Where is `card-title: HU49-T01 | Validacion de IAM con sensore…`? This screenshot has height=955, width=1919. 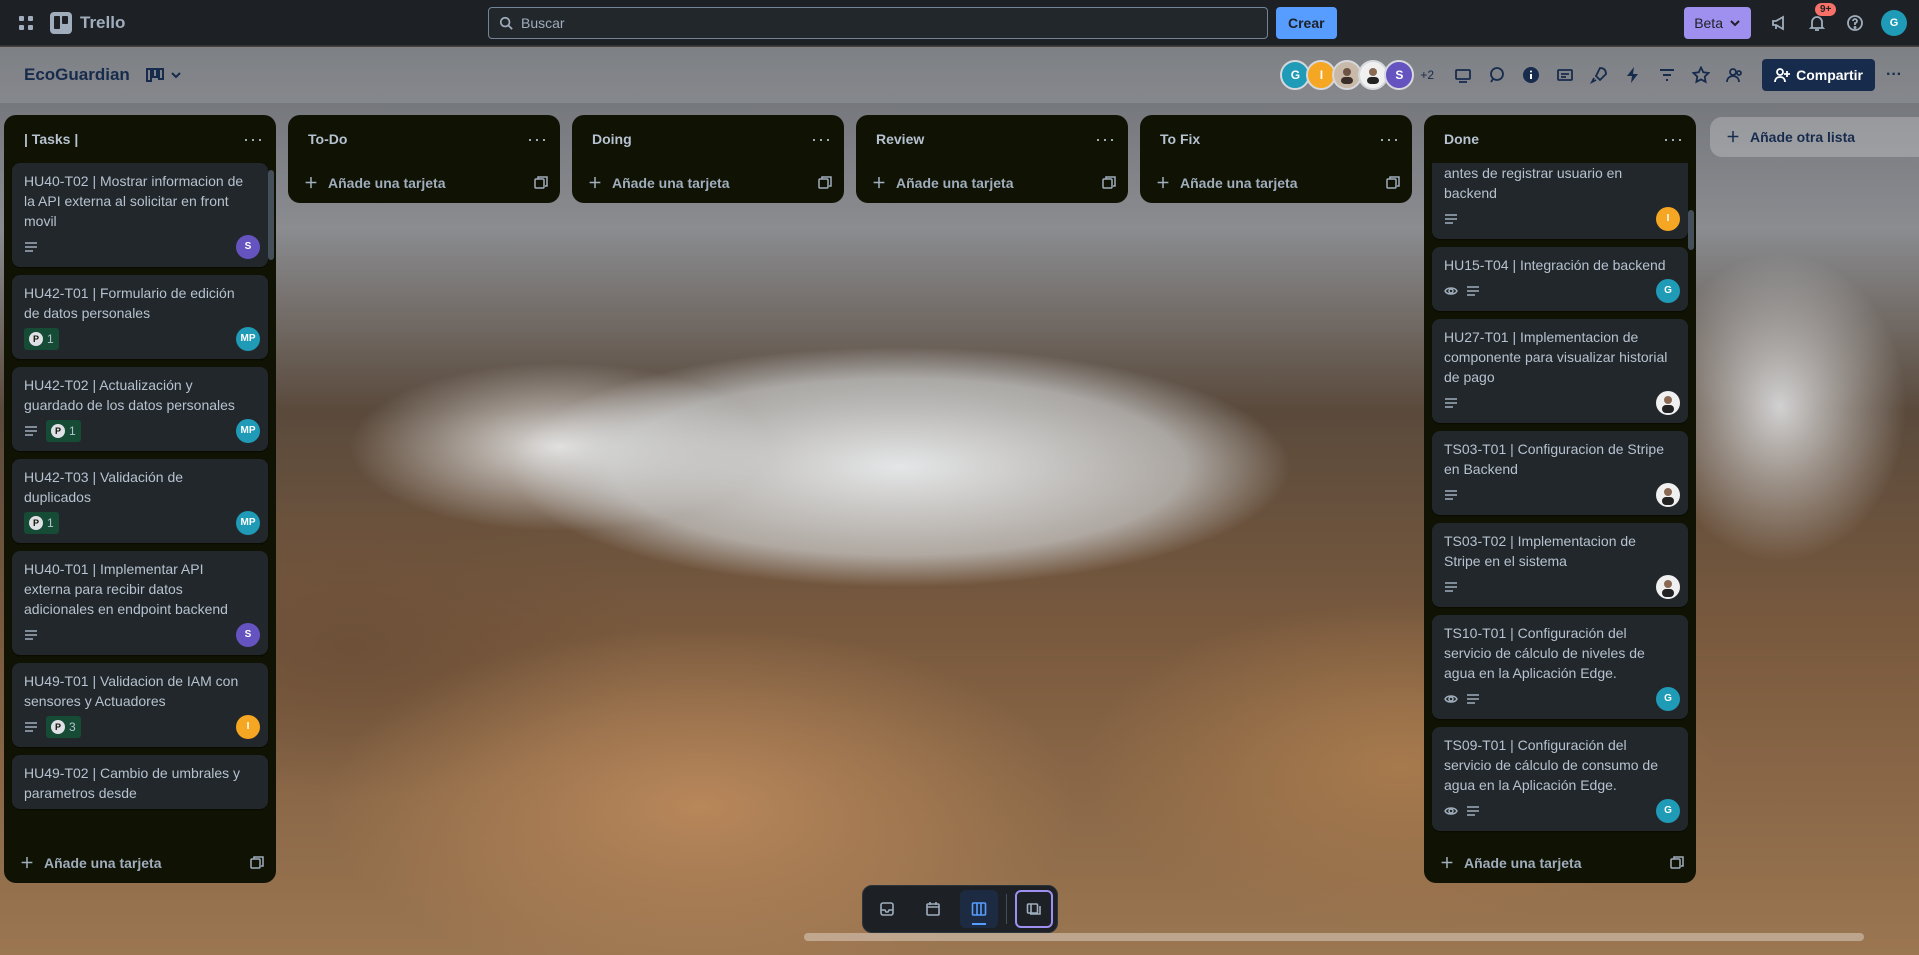
card-title: HU49-T01 | Validacion de IAM con sensore… is located at coordinates (131, 691).